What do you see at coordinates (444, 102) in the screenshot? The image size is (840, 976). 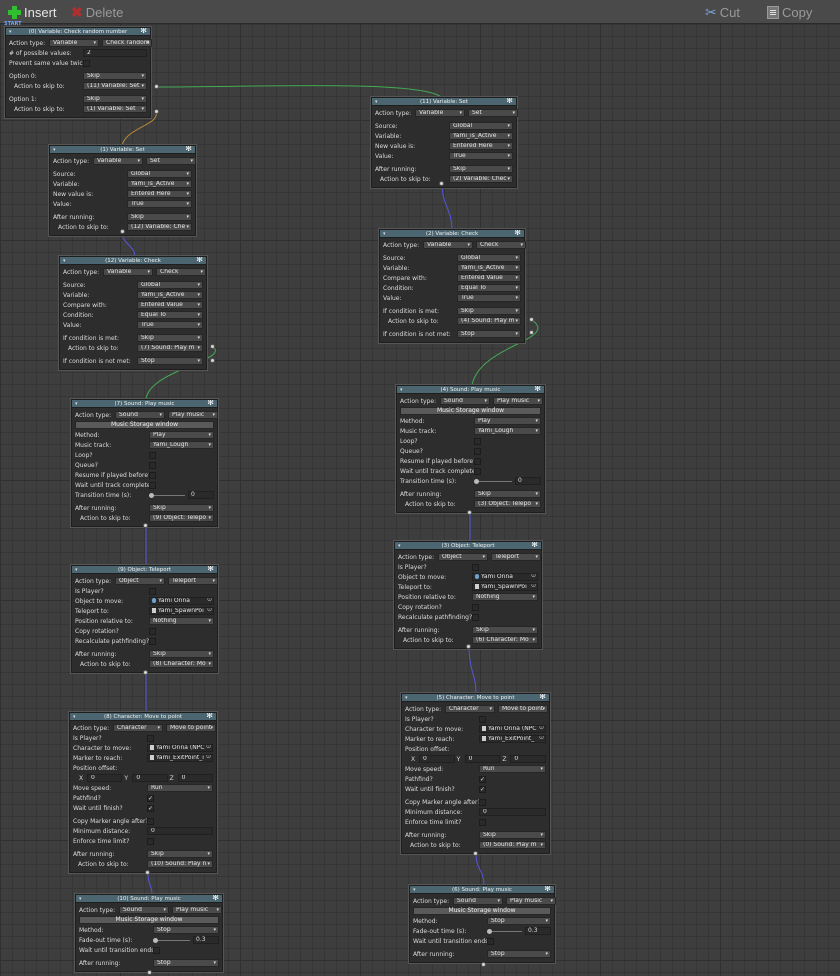 I see `node-header: ▾ (11) Variable: Set ✻` at bounding box center [444, 102].